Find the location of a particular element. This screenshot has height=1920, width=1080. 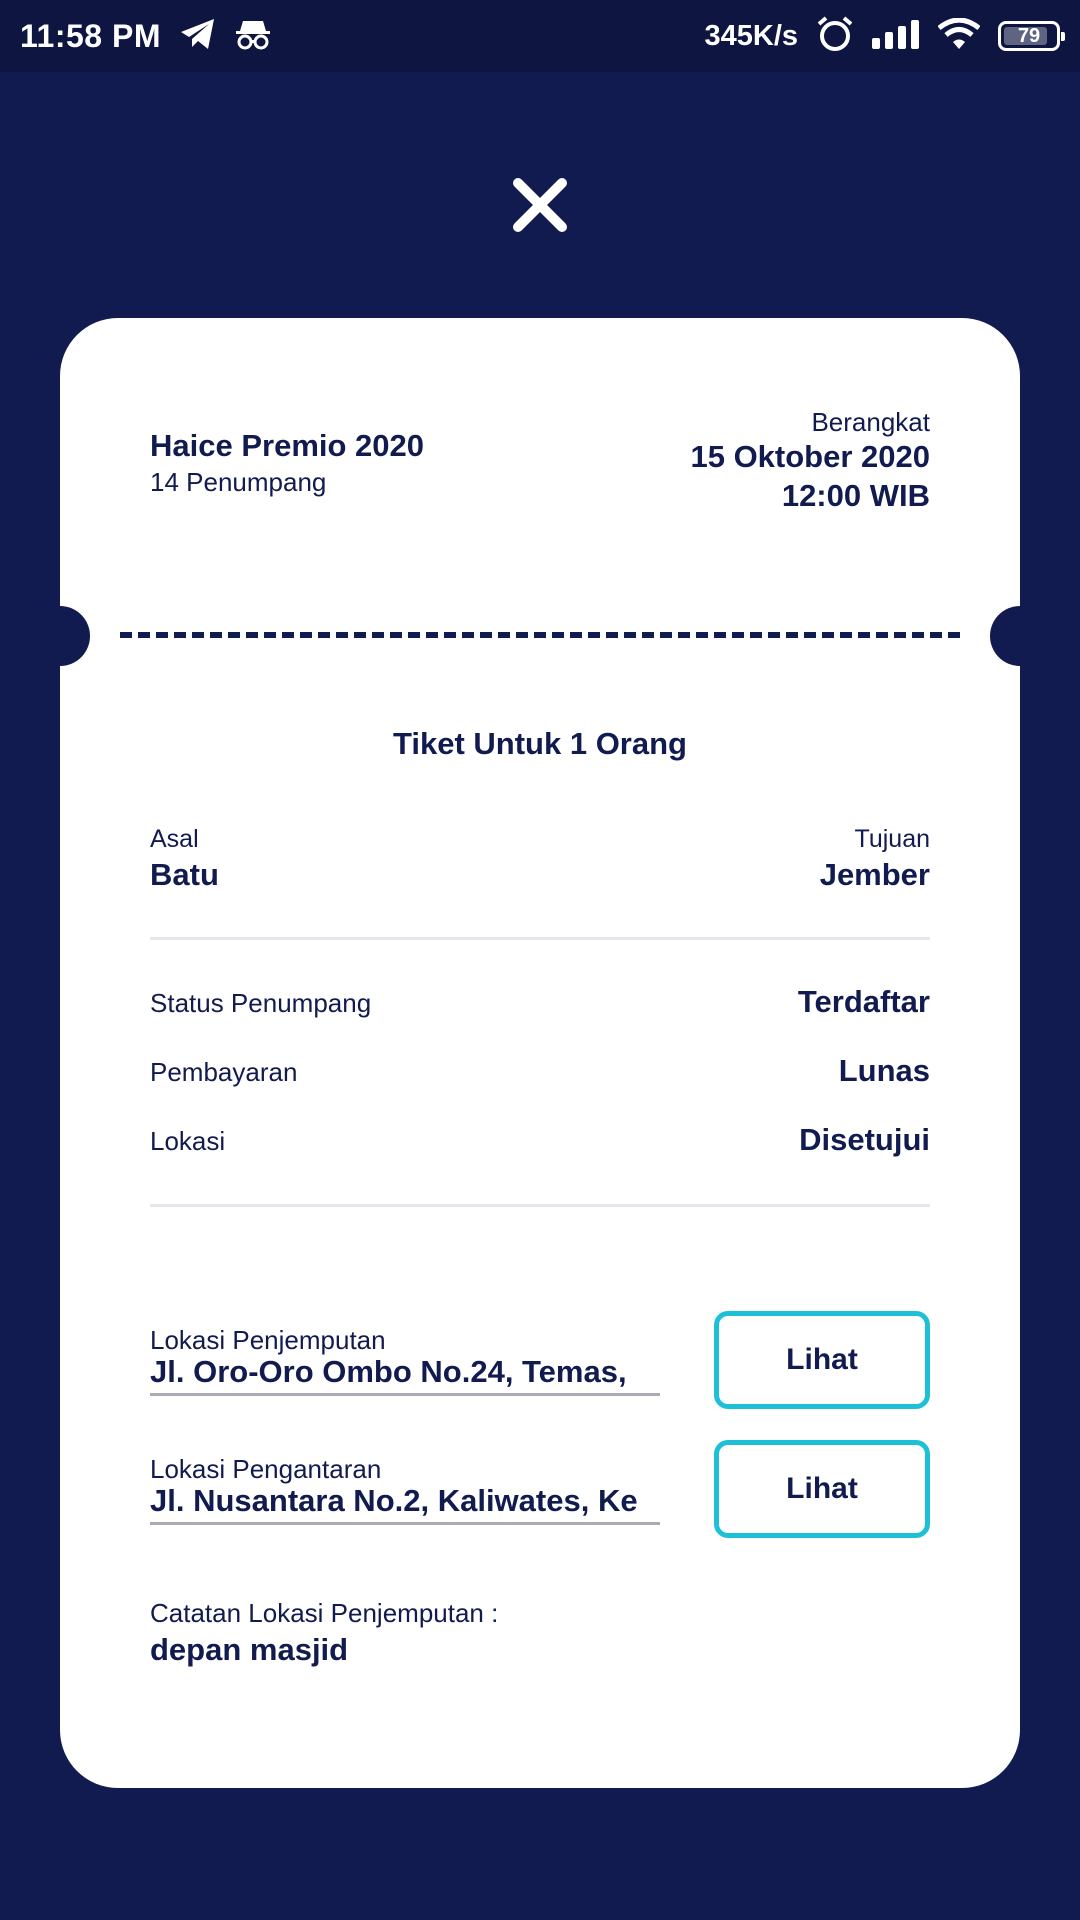

pickup-note-value: depan masjid is located at coordinates (249, 1649).